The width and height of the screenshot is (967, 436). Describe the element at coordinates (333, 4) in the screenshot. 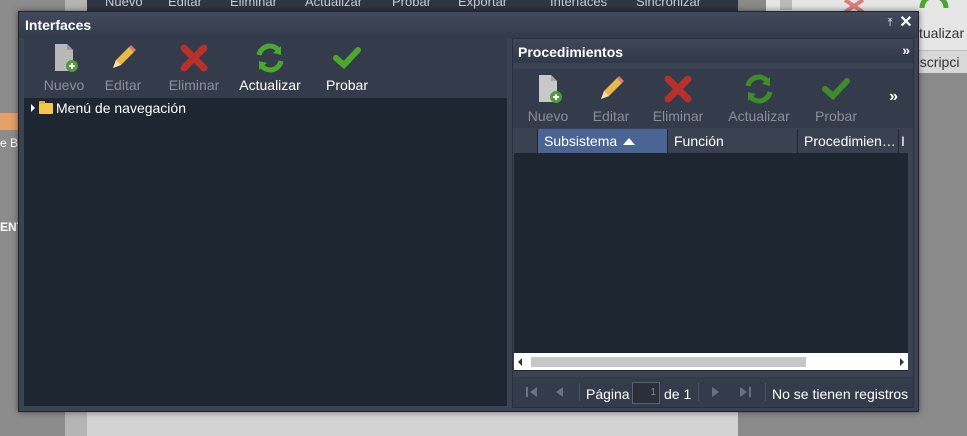

I see `background-toolbar-item: Actualizar` at that location.